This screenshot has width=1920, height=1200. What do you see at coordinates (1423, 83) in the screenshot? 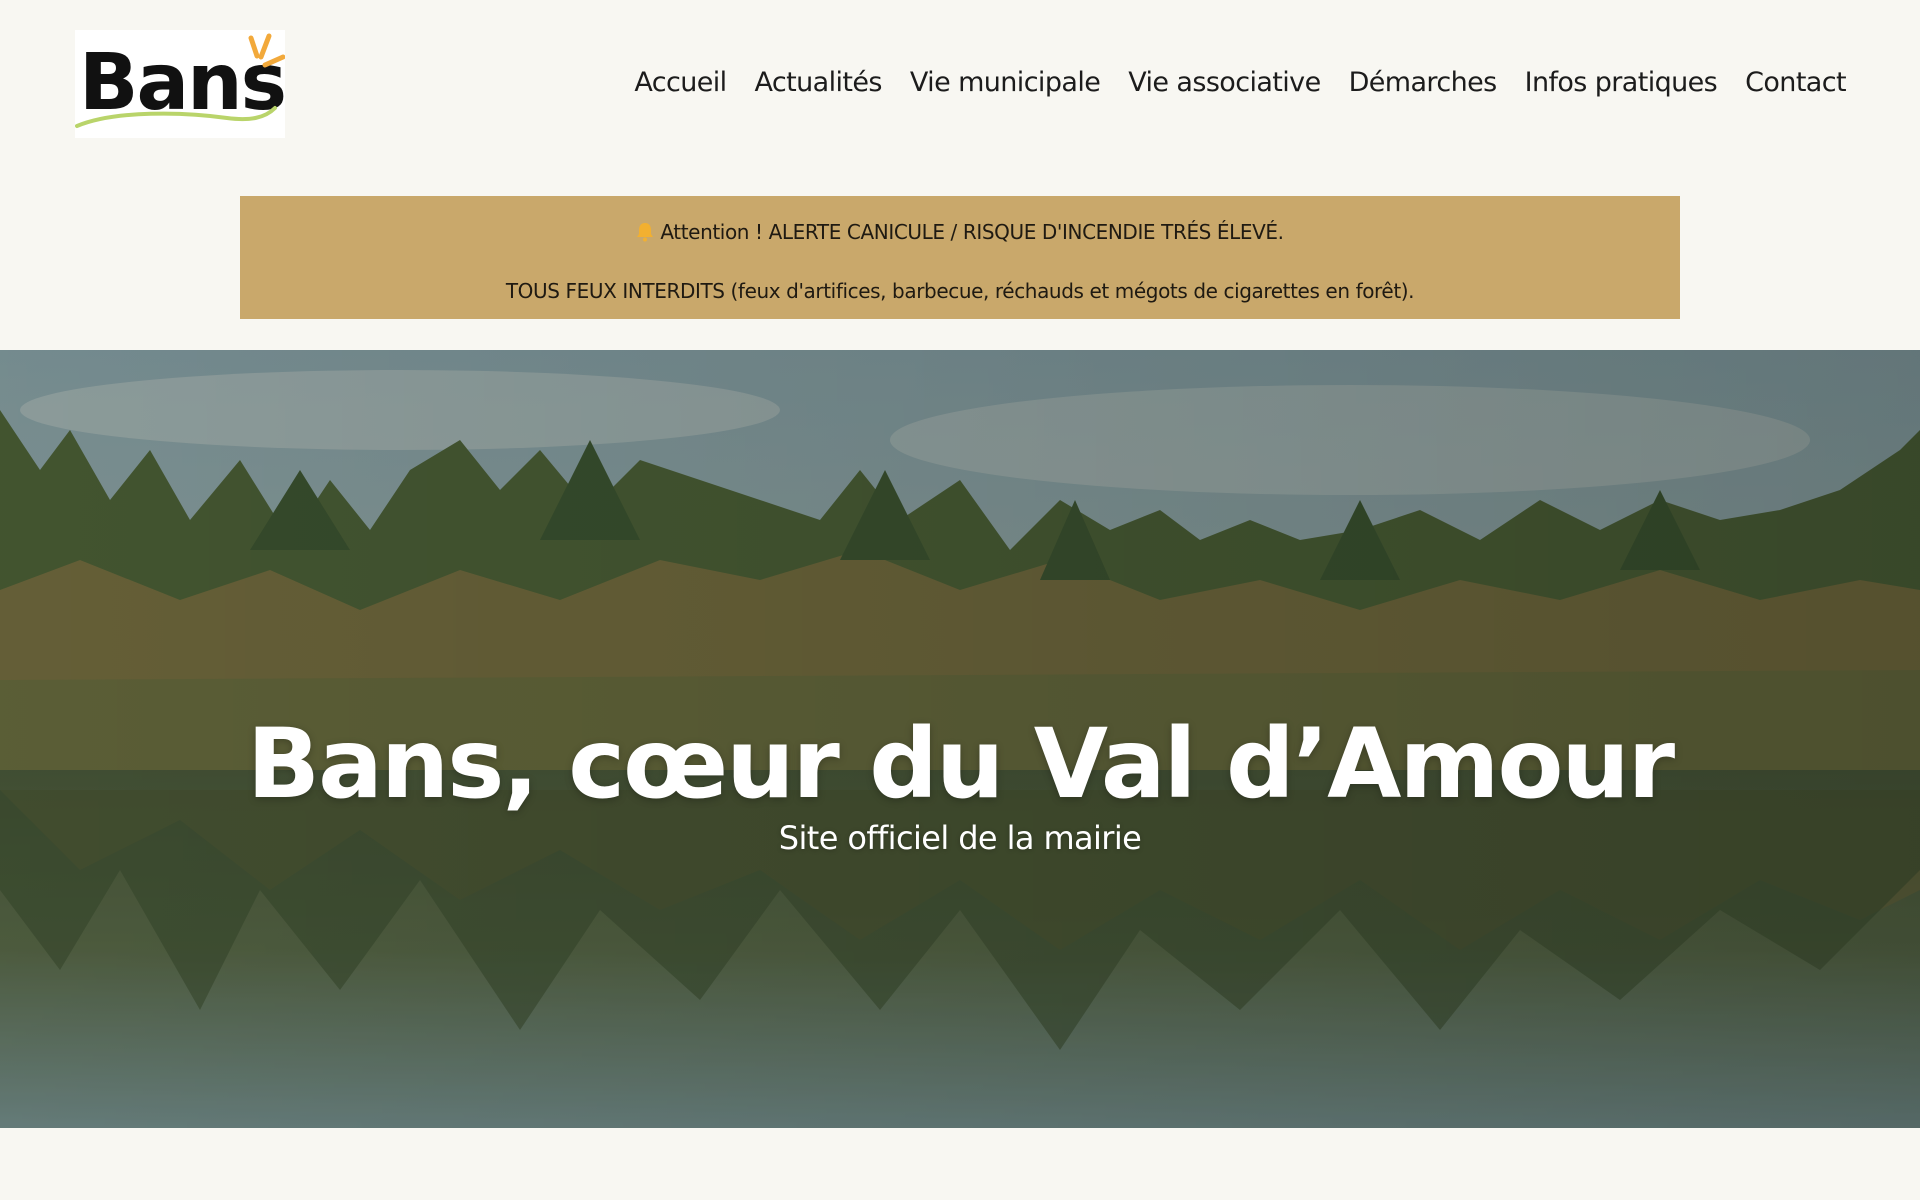
I see `nav-item-demarches: Démarches` at bounding box center [1423, 83].